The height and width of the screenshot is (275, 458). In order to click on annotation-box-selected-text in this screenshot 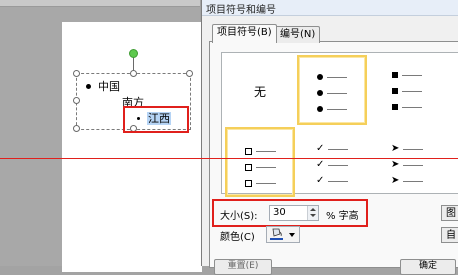, I will do `click(156, 119)`.